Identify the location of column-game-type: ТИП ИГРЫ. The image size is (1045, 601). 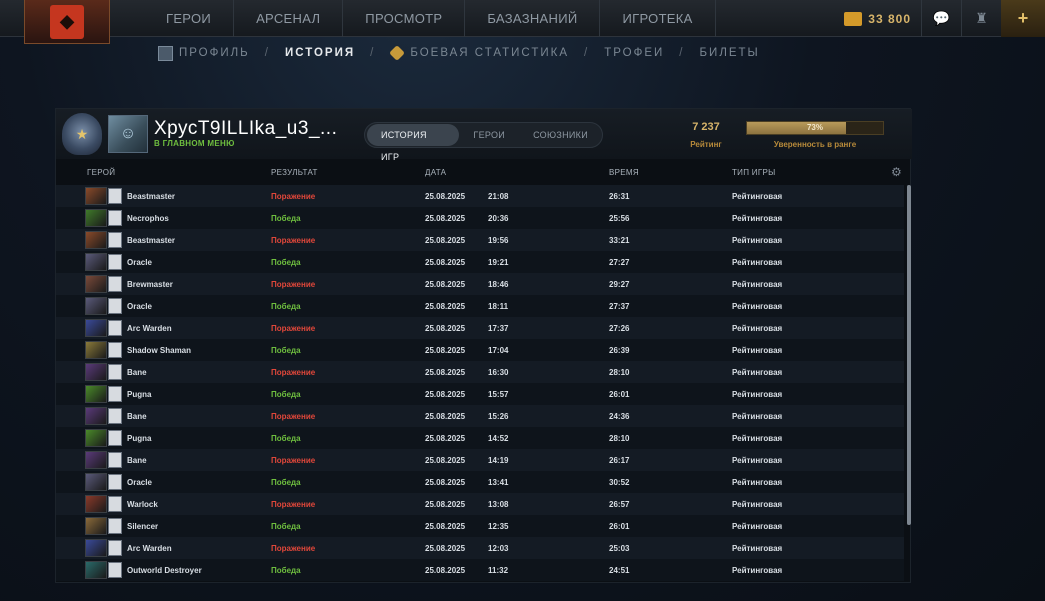
(754, 172).